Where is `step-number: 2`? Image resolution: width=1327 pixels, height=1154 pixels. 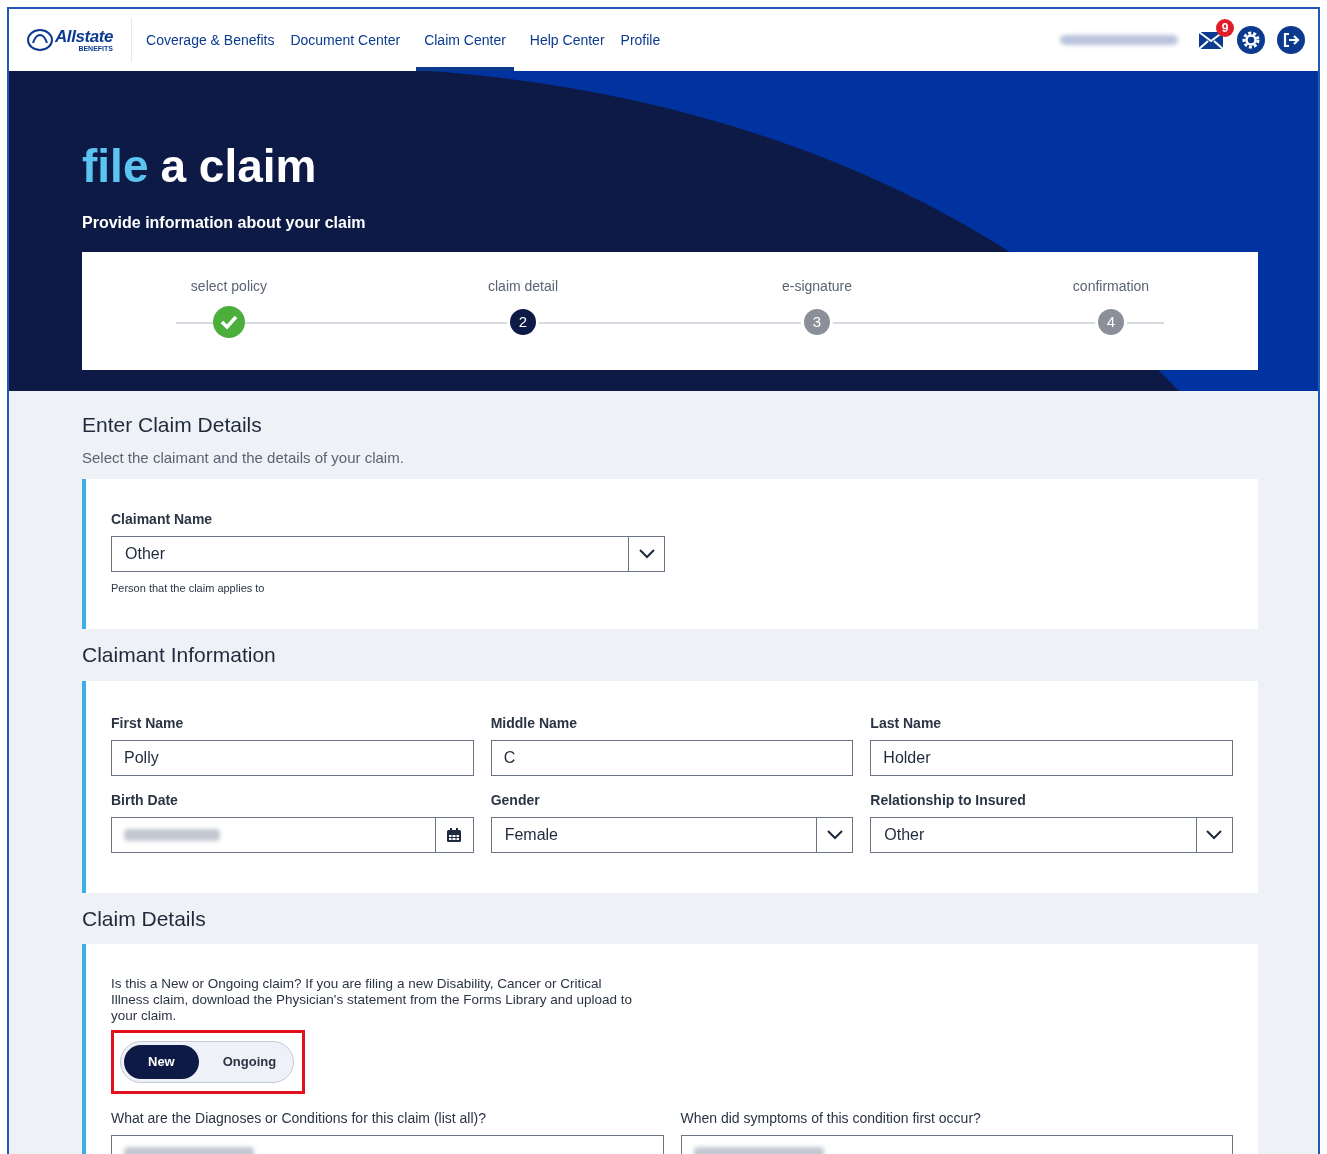 step-number: 2 is located at coordinates (523, 322).